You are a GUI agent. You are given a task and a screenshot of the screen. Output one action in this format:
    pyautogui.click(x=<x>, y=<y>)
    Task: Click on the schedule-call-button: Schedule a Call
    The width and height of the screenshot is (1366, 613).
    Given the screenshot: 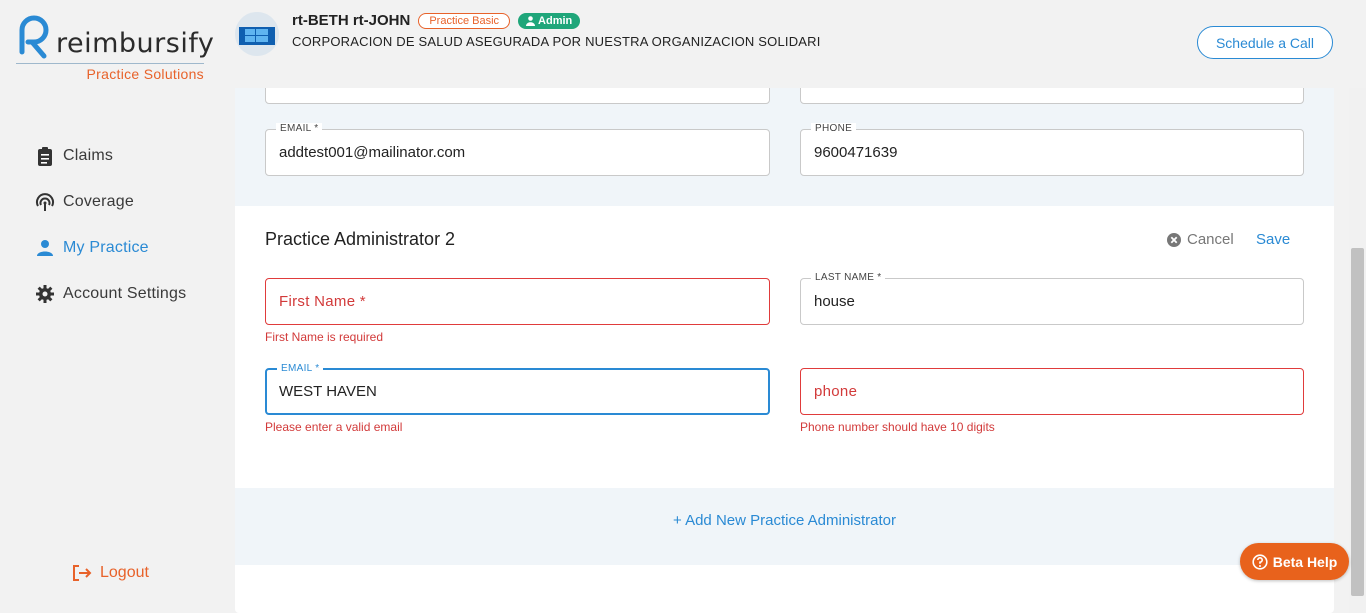 What is the action you would take?
    pyautogui.click(x=1265, y=42)
    